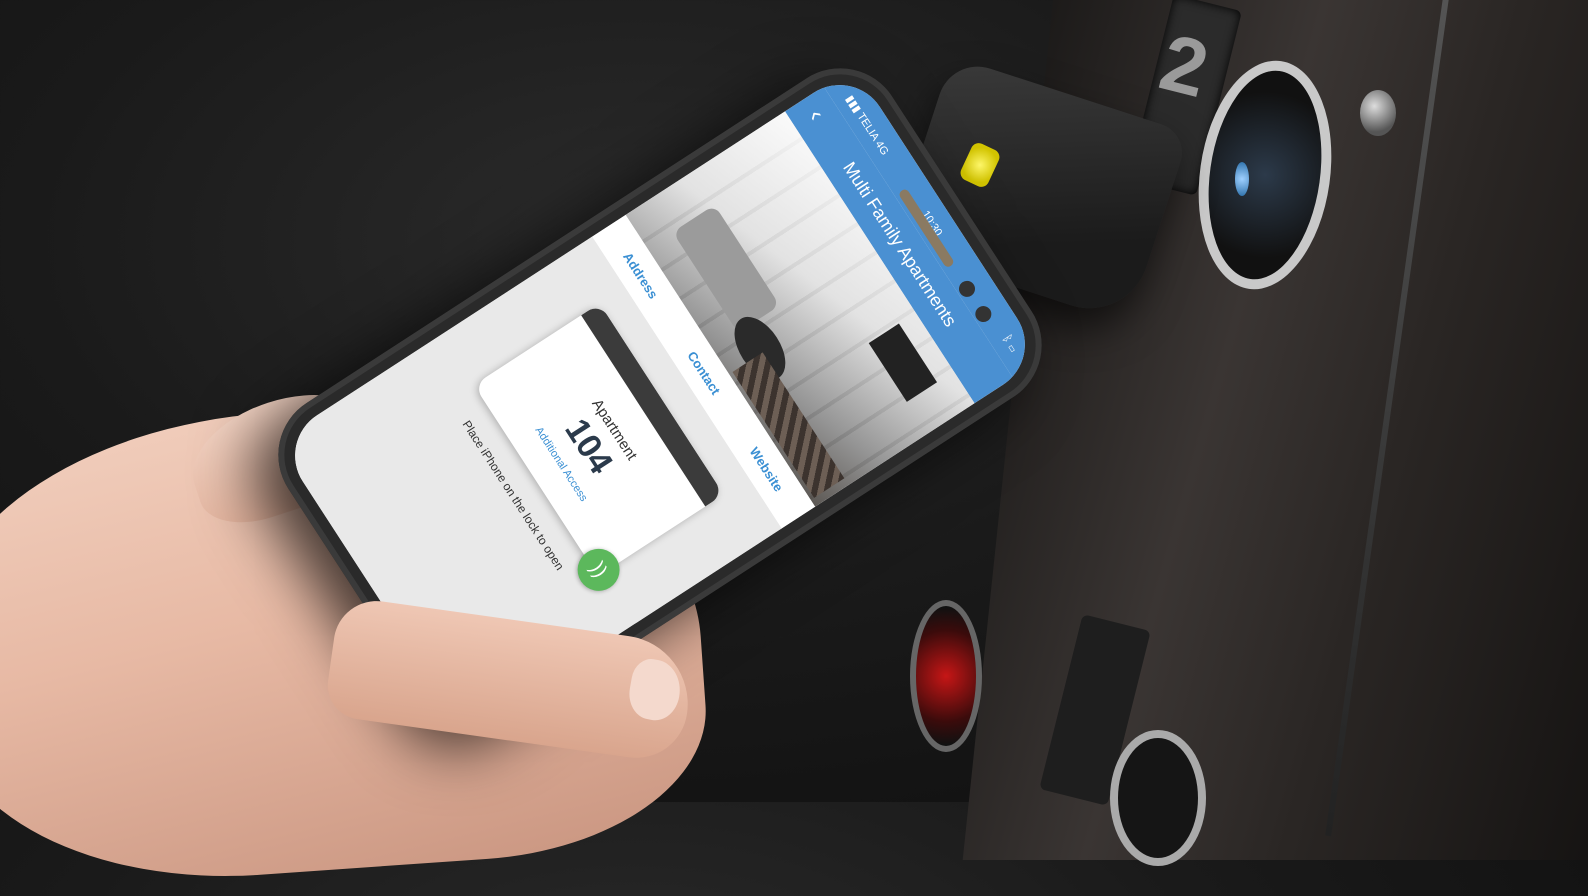  Describe the element at coordinates (1242, 179) in the screenshot. I see `button-indicator-light` at that location.